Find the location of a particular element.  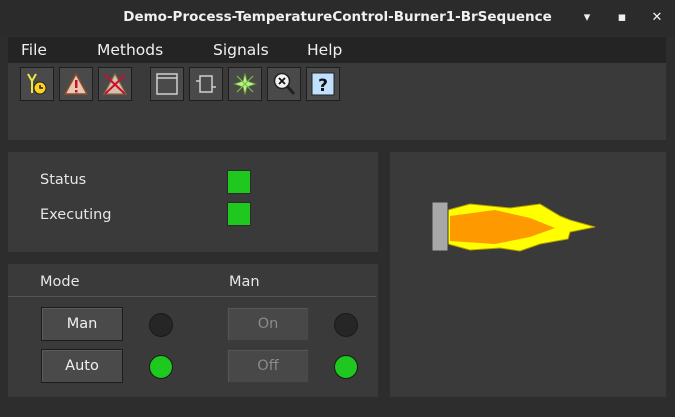

on-led is located at coordinates (346, 325).